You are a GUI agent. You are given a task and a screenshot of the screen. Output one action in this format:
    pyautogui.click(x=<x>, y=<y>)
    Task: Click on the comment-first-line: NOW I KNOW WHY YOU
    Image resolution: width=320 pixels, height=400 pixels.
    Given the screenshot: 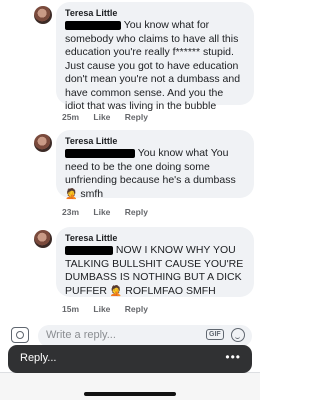 What is the action you would take?
    pyautogui.click(x=175, y=250)
    